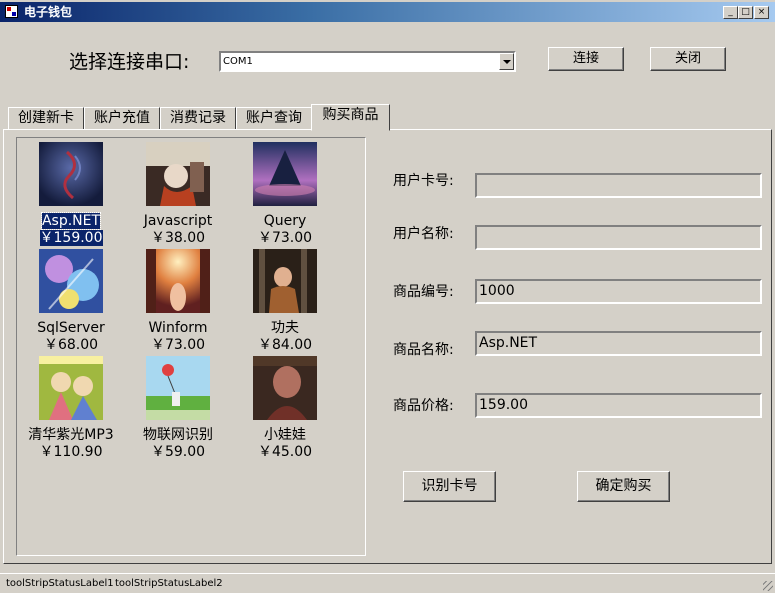 The height and width of the screenshot is (593, 775). What do you see at coordinates (730, 12) in the screenshot?
I see `minimize-button: _` at bounding box center [730, 12].